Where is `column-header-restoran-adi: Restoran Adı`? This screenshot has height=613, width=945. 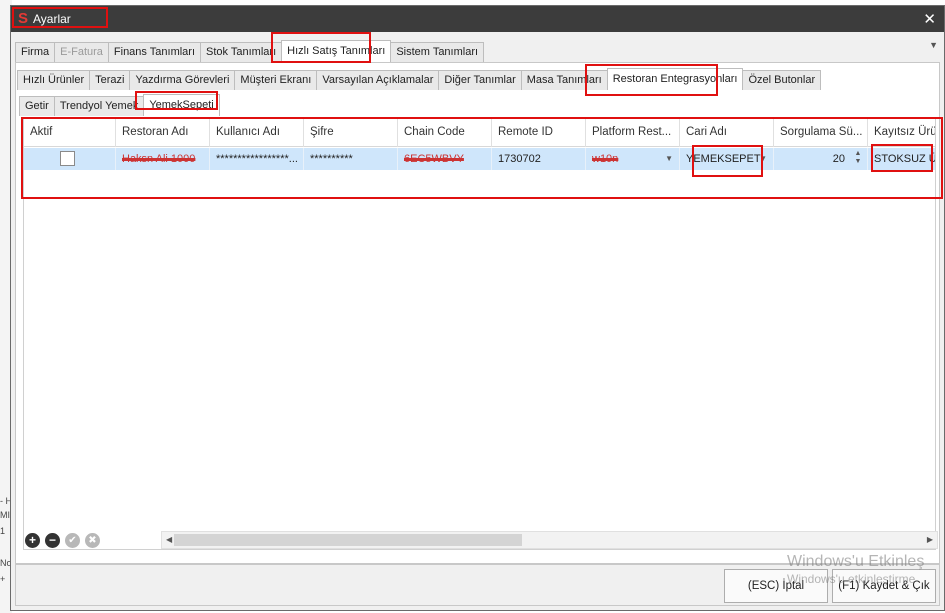
column-header-restoran-adi: Restoran Adı is located at coordinates (163, 133).